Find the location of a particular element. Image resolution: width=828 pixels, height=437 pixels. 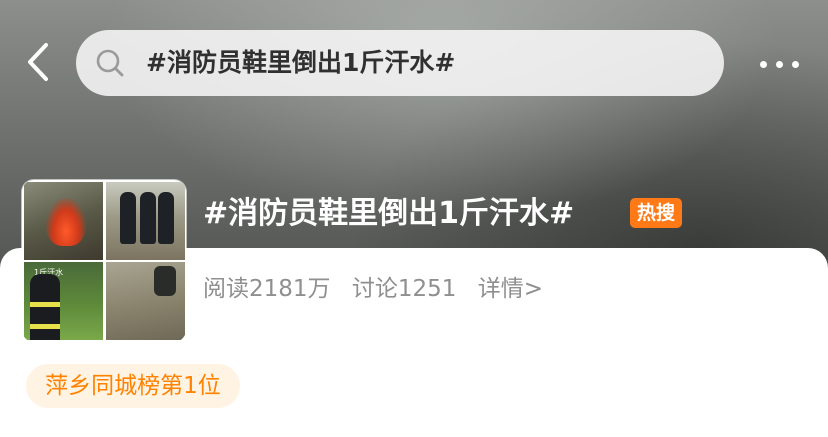

more-options-button is located at coordinates (779, 64).